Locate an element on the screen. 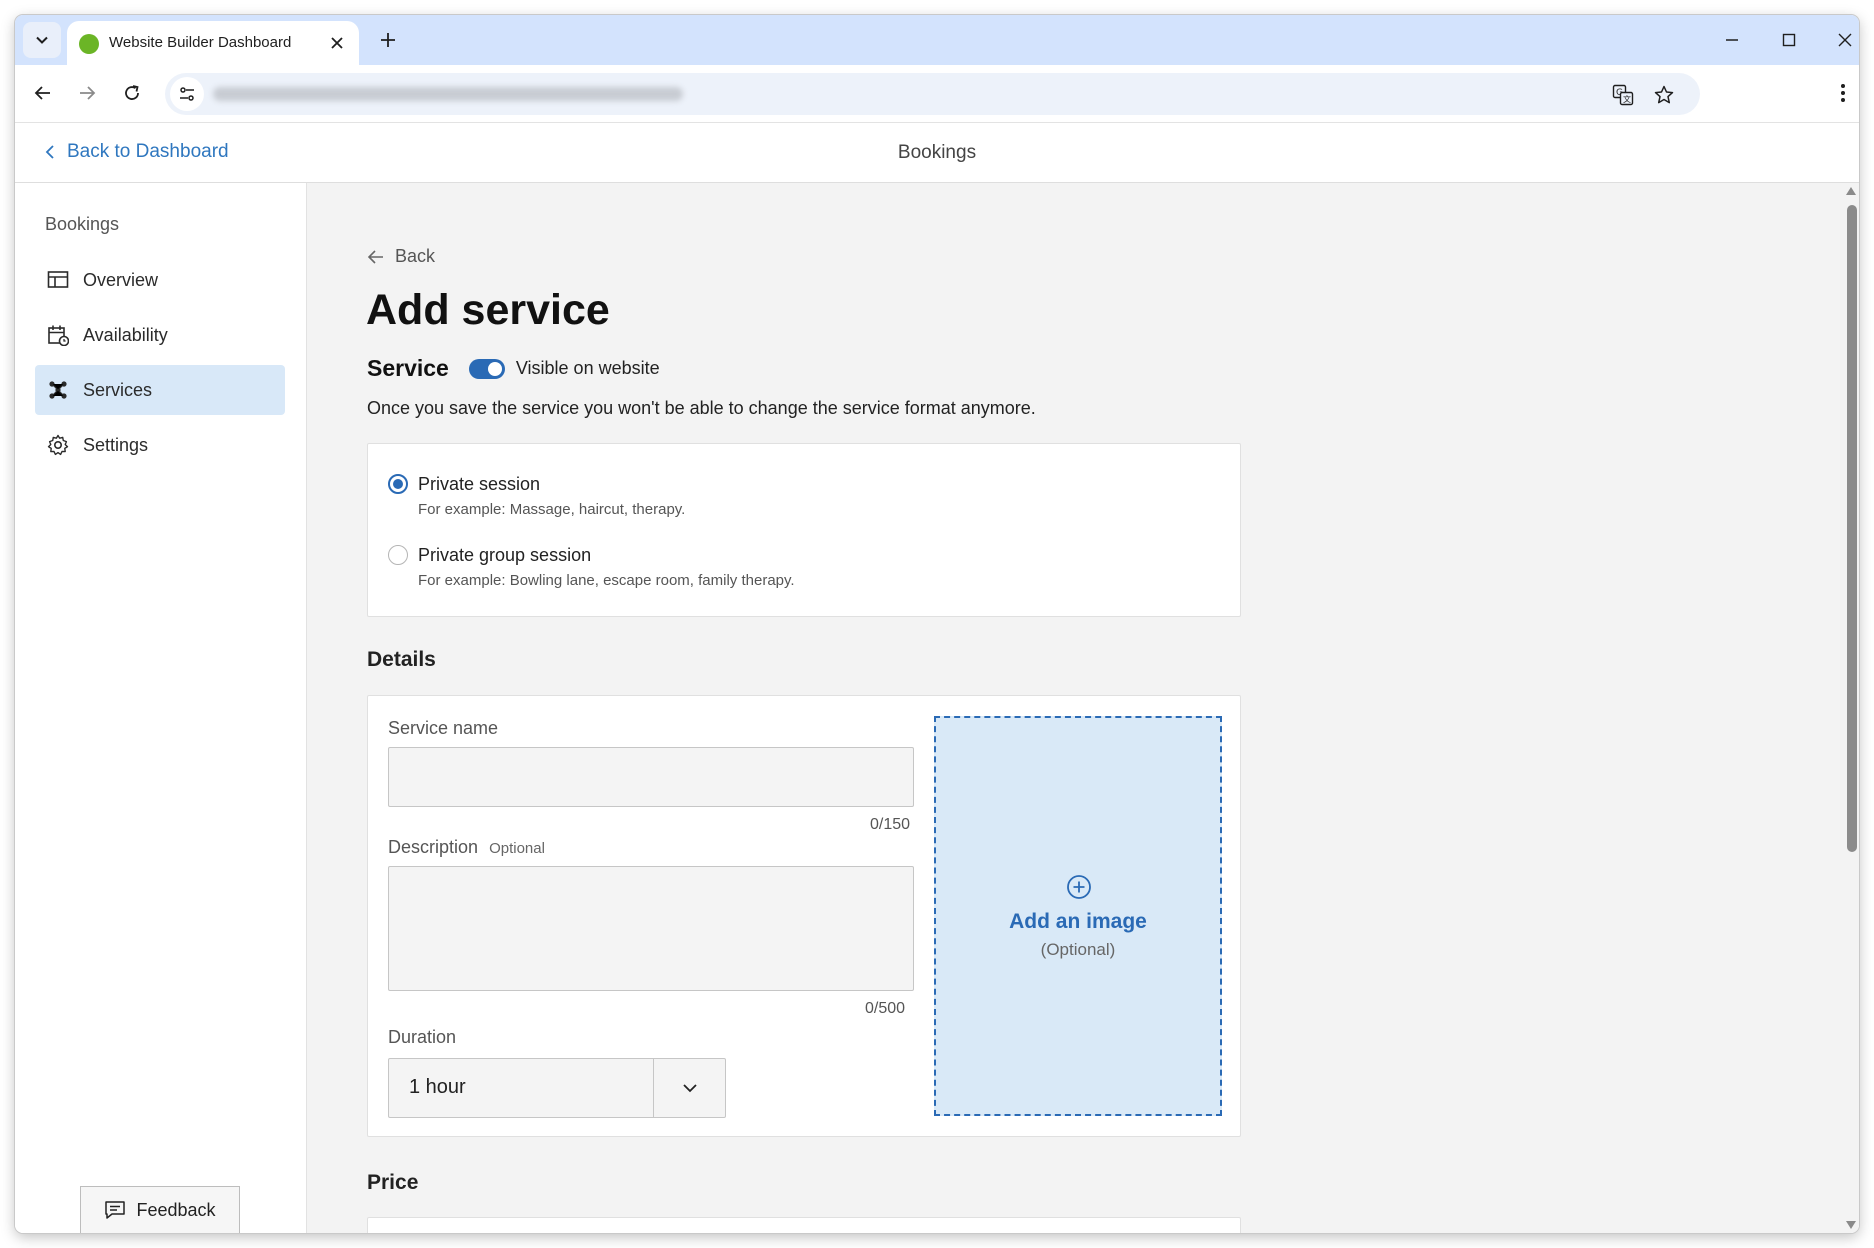 This screenshot has height=1248, width=1874. maximize-icon is located at coordinates (1789, 40).